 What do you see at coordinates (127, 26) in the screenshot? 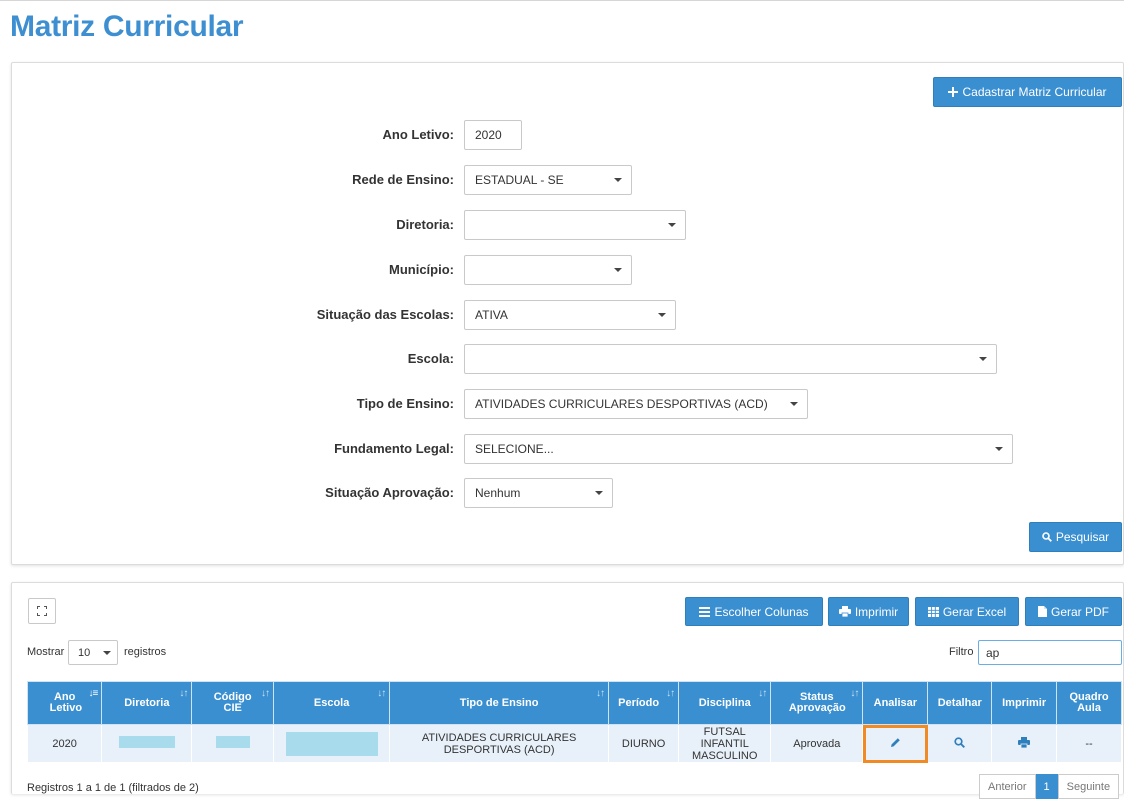
I see `page-title: Matriz Curricular` at bounding box center [127, 26].